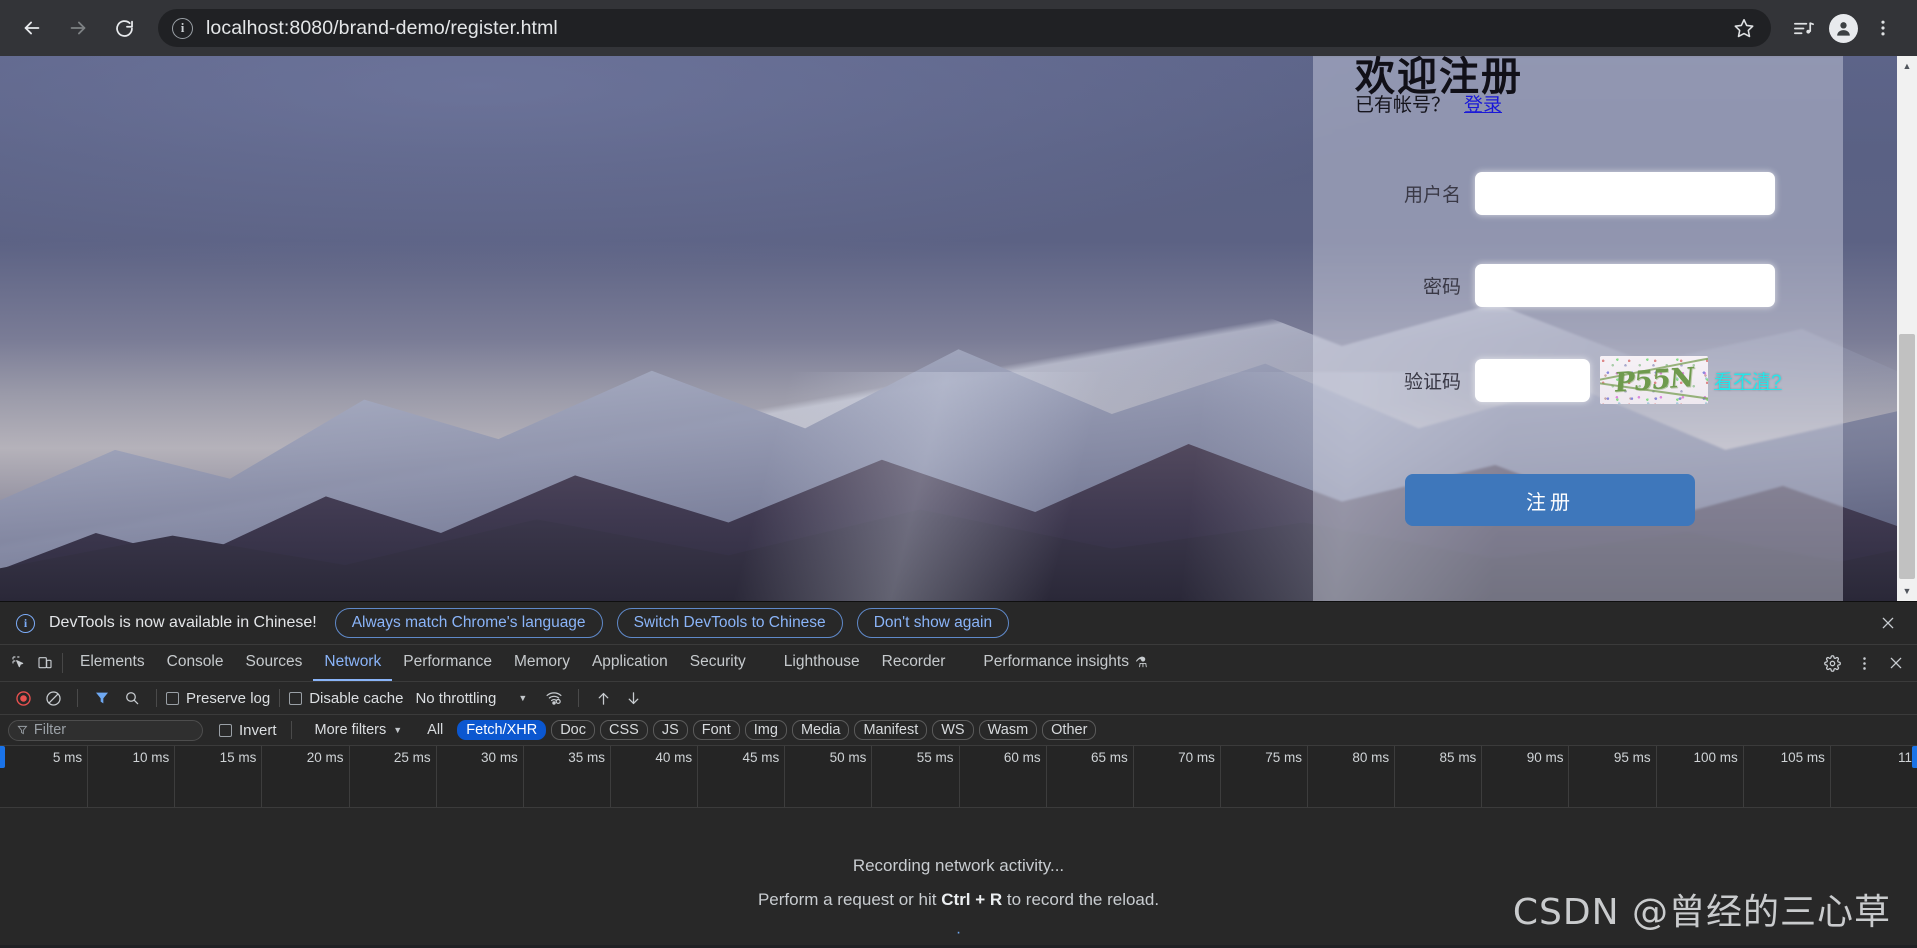  Describe the element at coordinates (195, 663) in the screenshot. I see `tab-console: Console` at that location.